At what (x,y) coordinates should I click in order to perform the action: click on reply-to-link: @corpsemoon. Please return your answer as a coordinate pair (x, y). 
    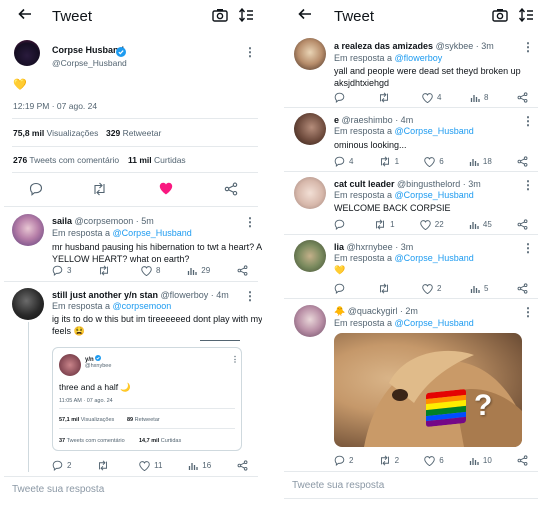
    Looking at the image, I should click on (142, 306).